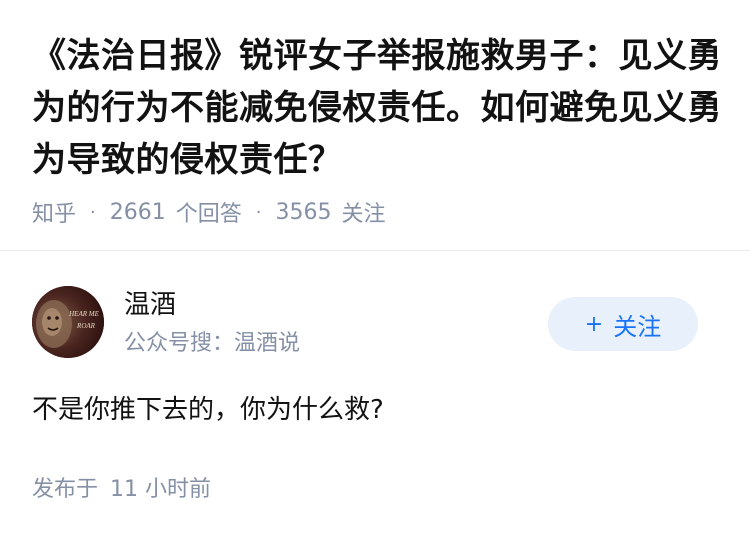  Describe the element at coordinates (54, 212) in the screenshot. I see `source-label: 知乎` at that location.